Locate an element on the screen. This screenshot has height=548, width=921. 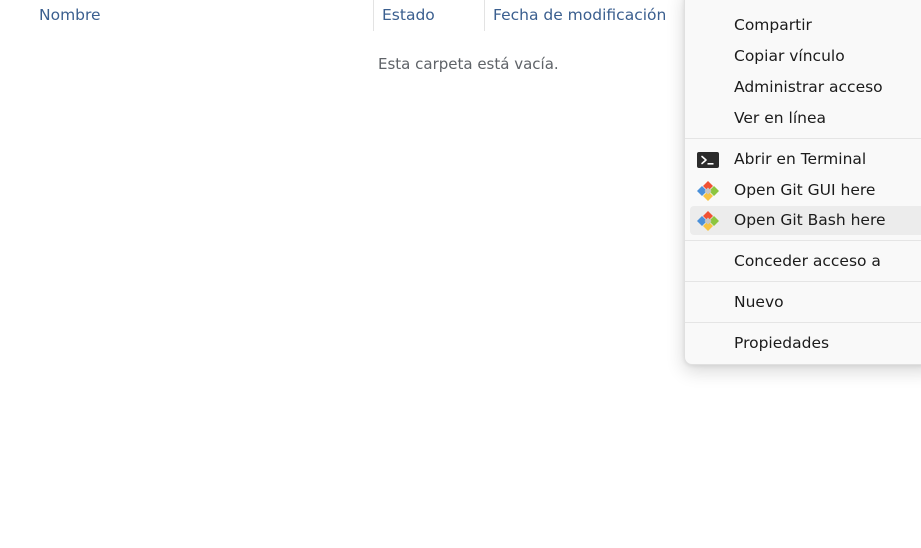
empty-folder-message: Esta carpeta está vacía. is located at coordinates (468, 64).